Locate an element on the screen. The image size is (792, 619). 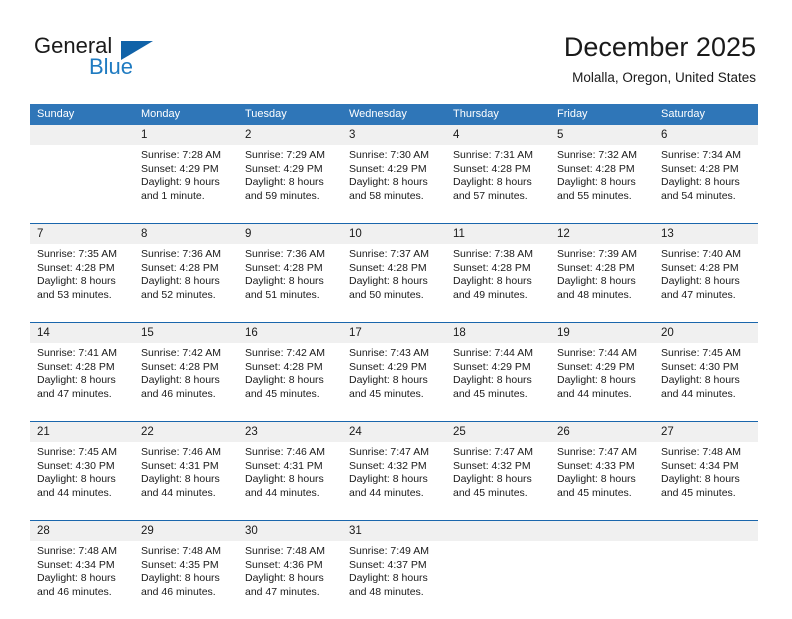
day-number is located at coordinates (602, 531).